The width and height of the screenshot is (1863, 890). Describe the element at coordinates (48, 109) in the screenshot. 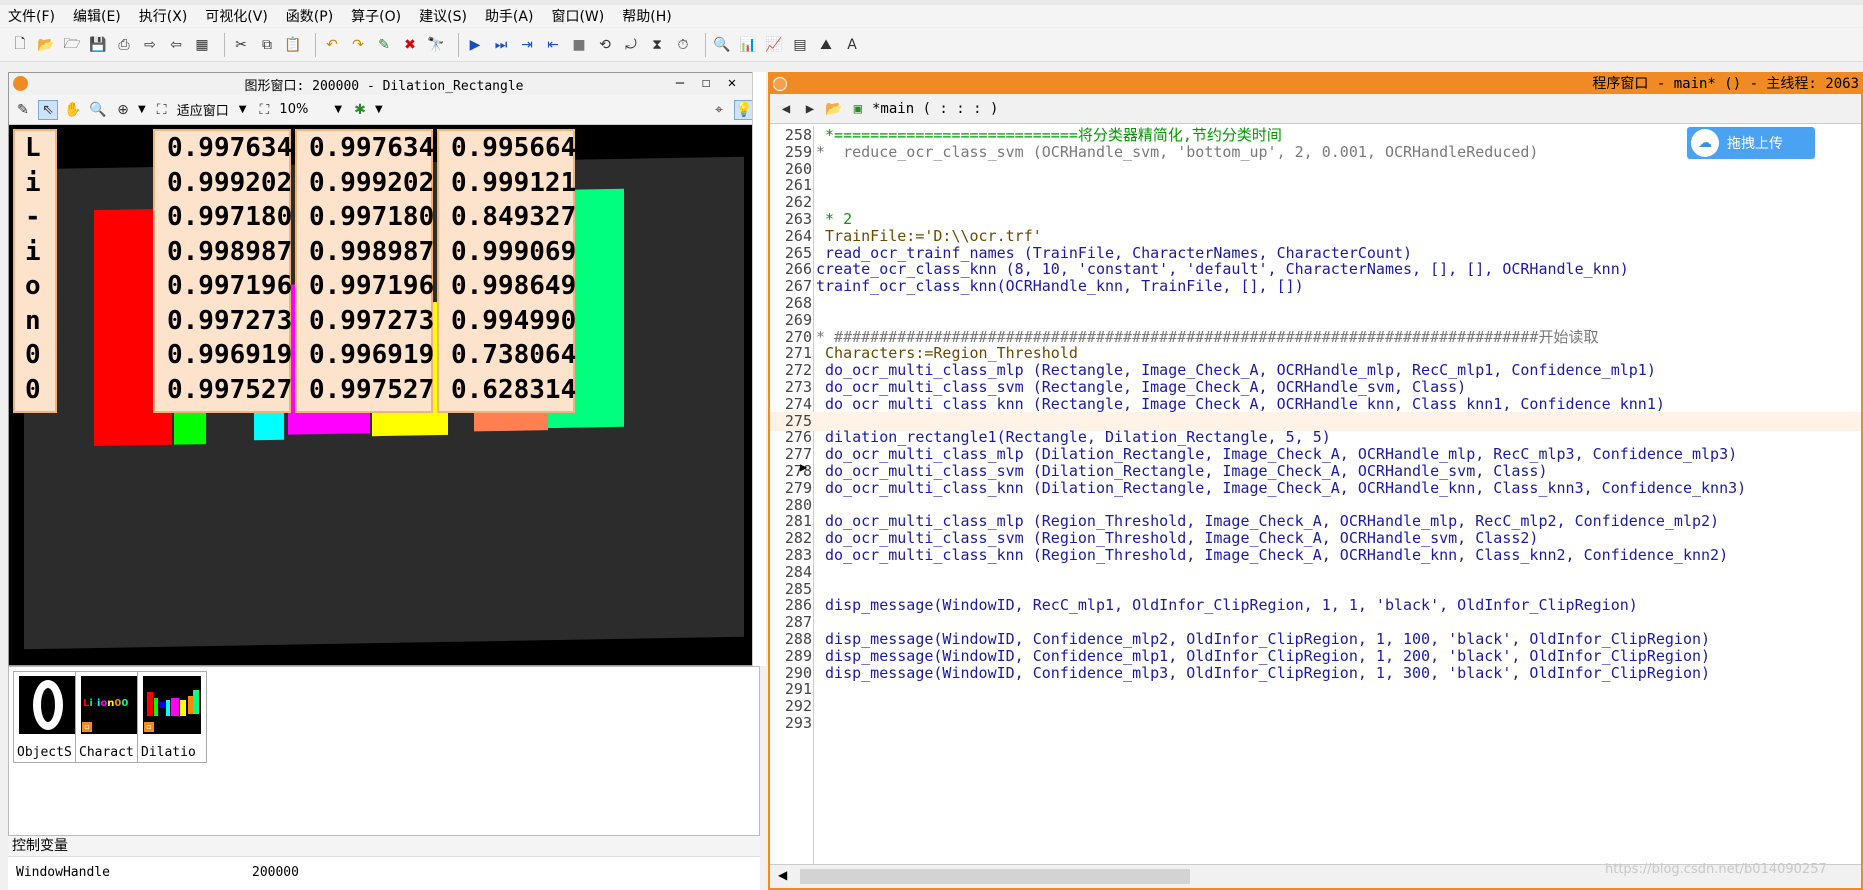

I see `pointer-icon: ⇖` at that location.